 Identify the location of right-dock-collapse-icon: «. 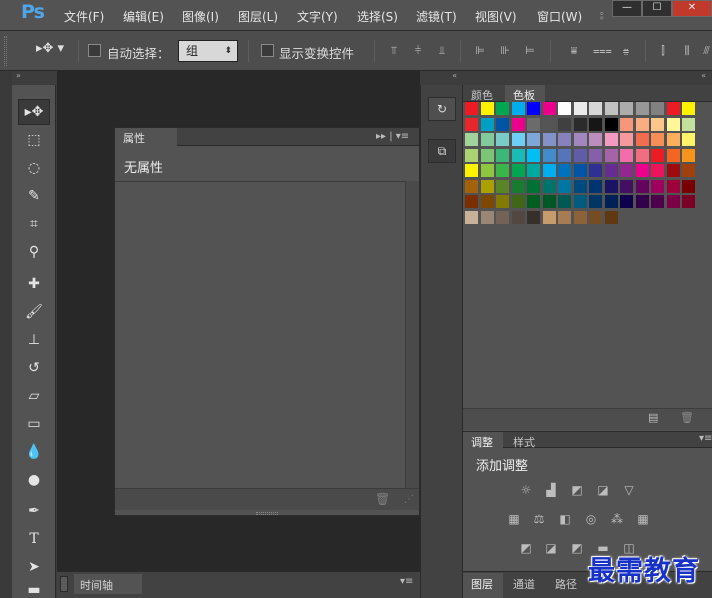
(587, 78).